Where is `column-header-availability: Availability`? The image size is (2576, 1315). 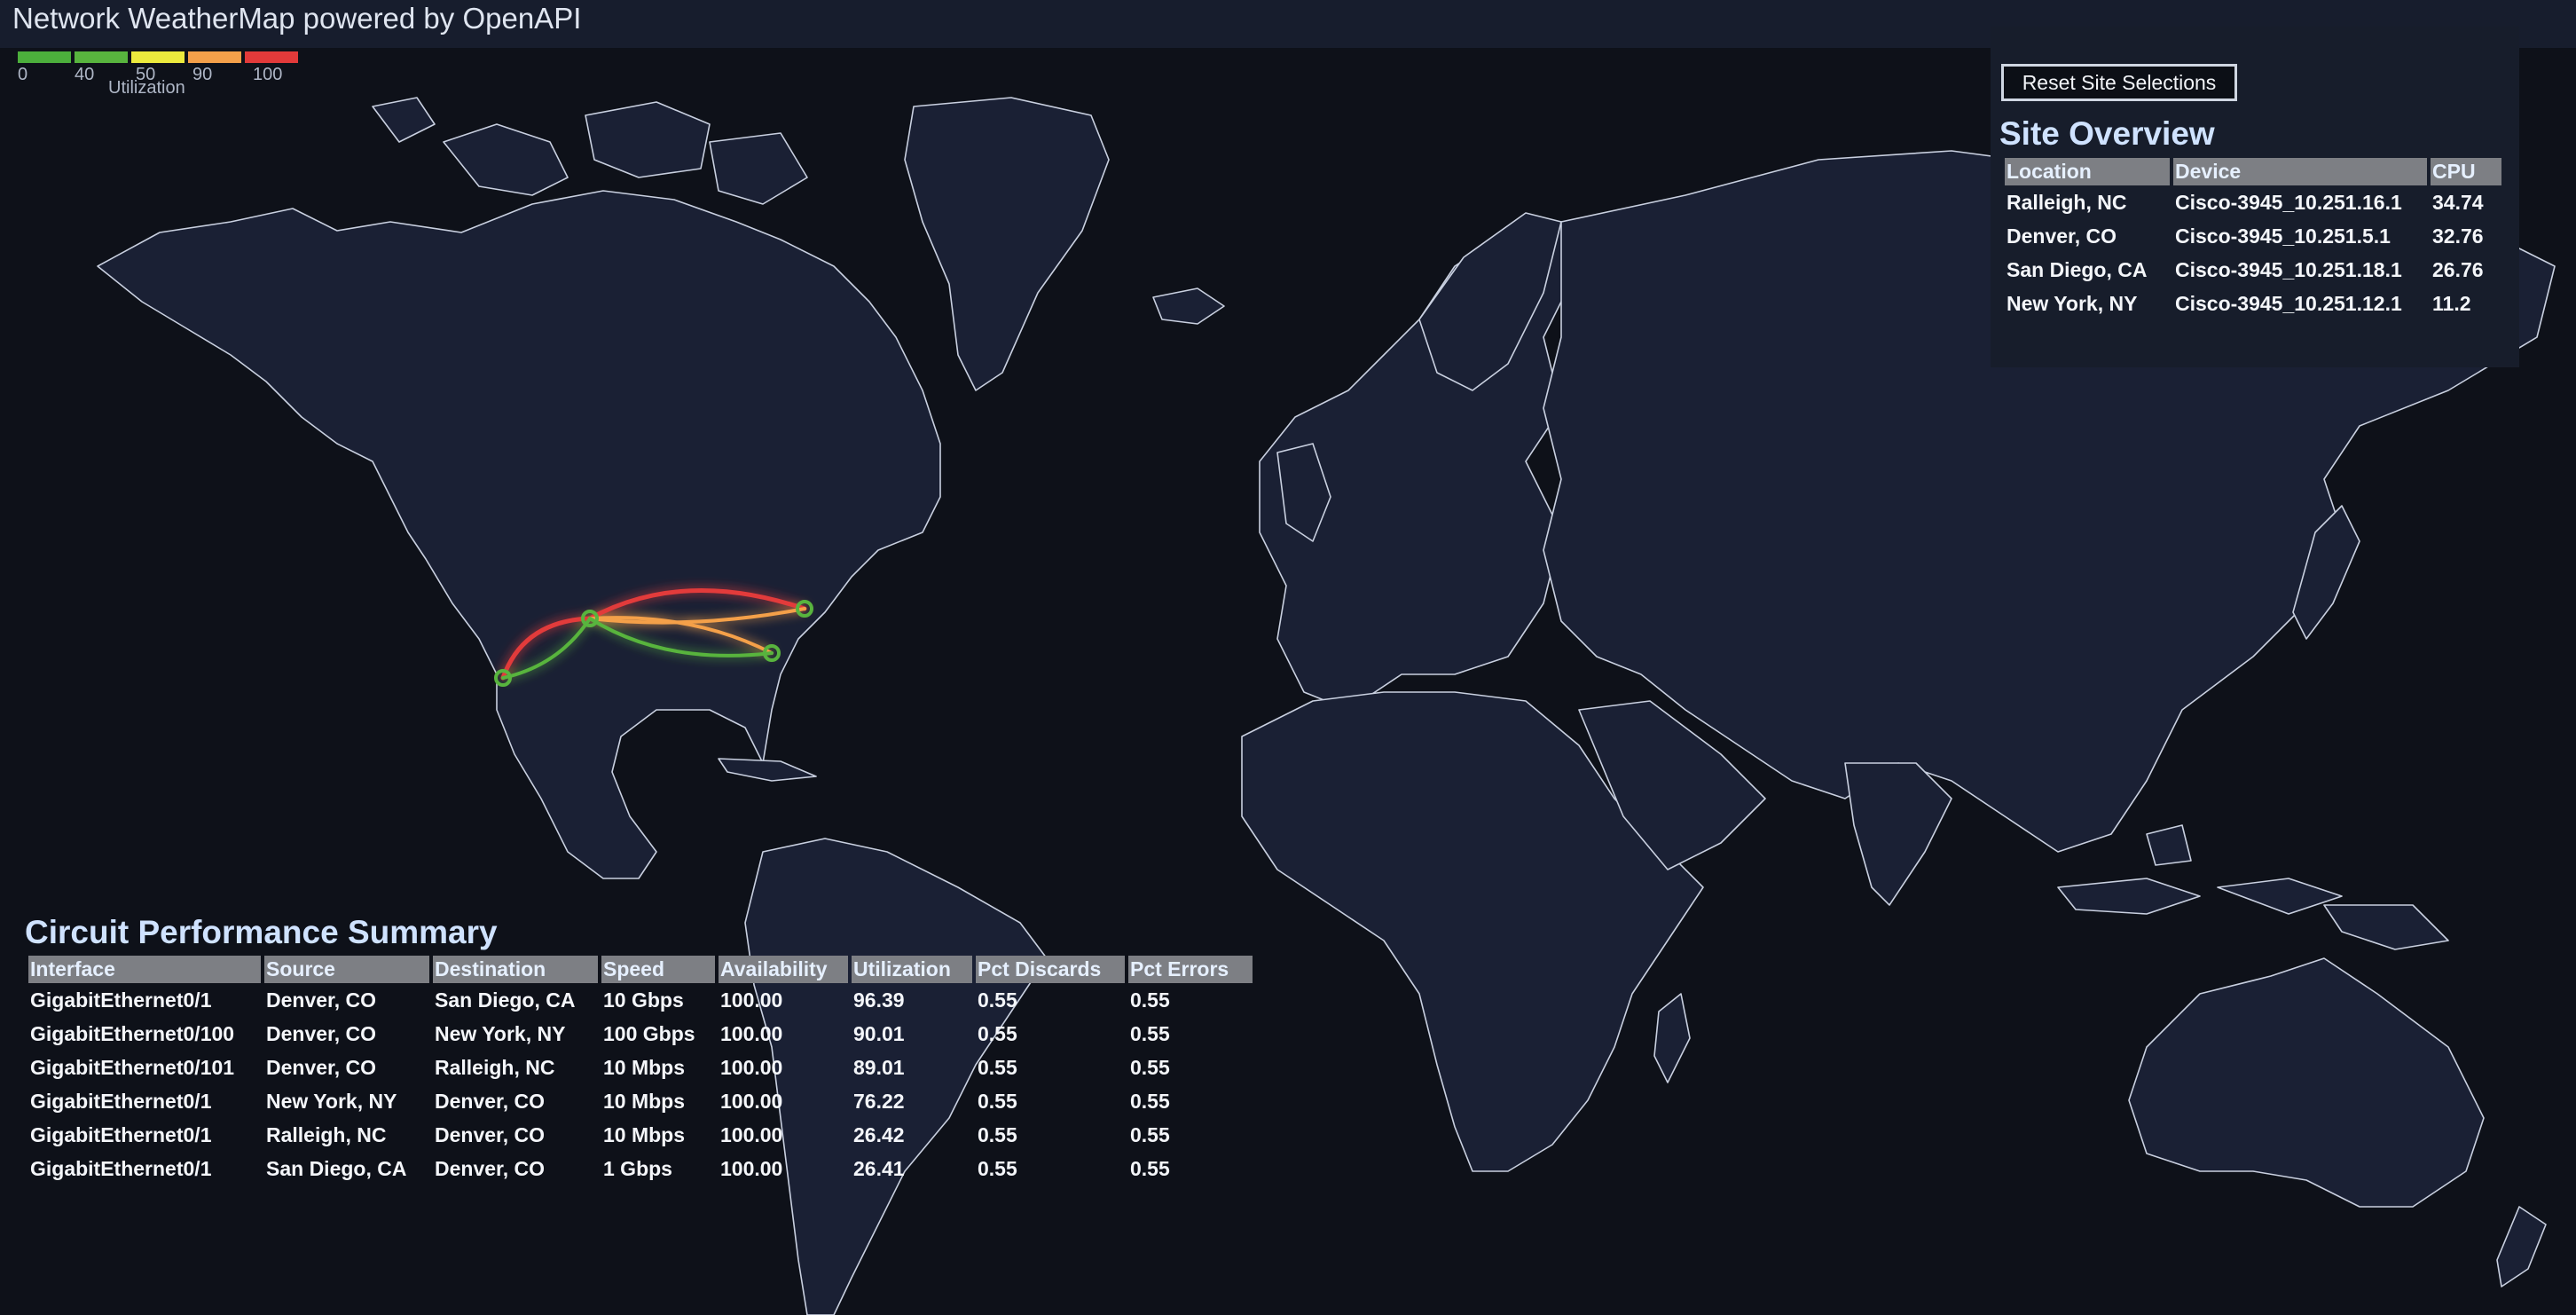 column-header-availability: Availability is located at coordinates (783, 969).